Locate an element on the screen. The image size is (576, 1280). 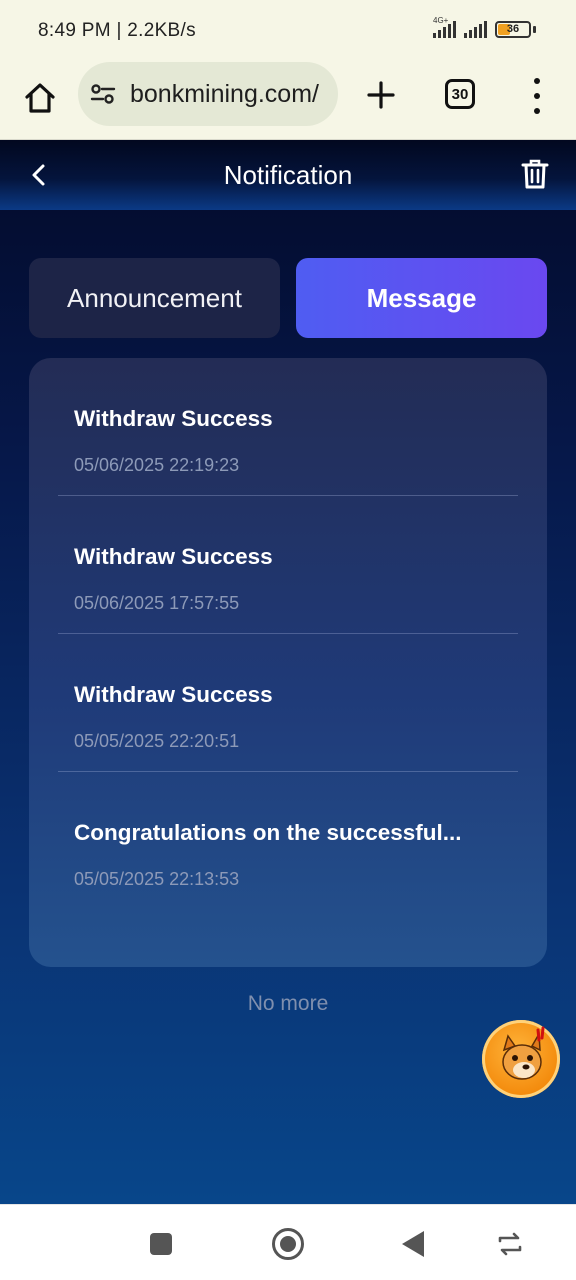
clock: 8:49 PM is located at coordinates (74, 30).